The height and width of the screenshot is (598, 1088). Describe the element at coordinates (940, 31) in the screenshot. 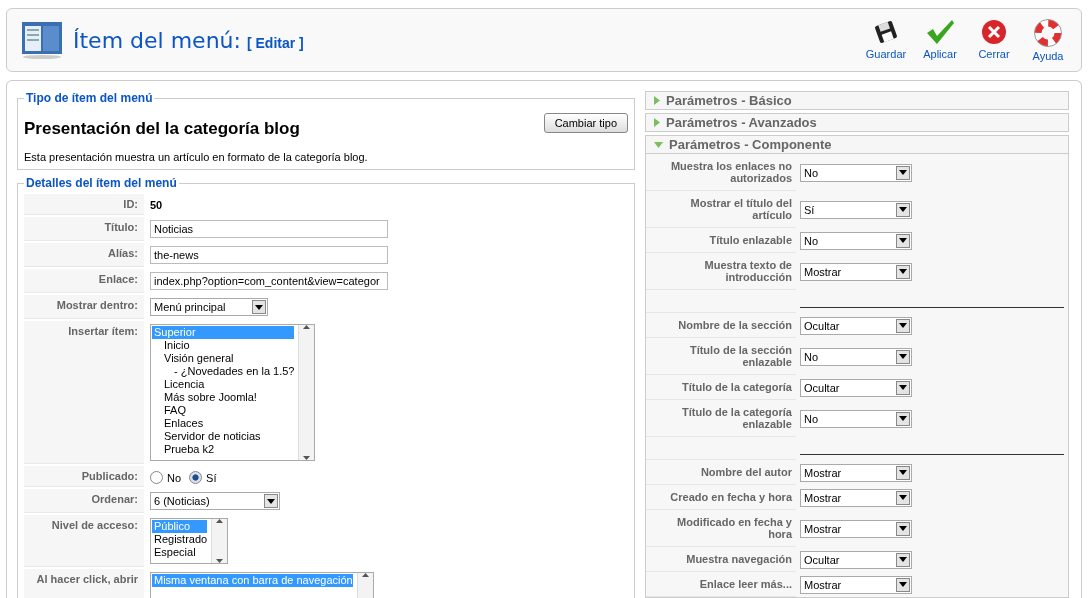

I see `check-icon` at that location.